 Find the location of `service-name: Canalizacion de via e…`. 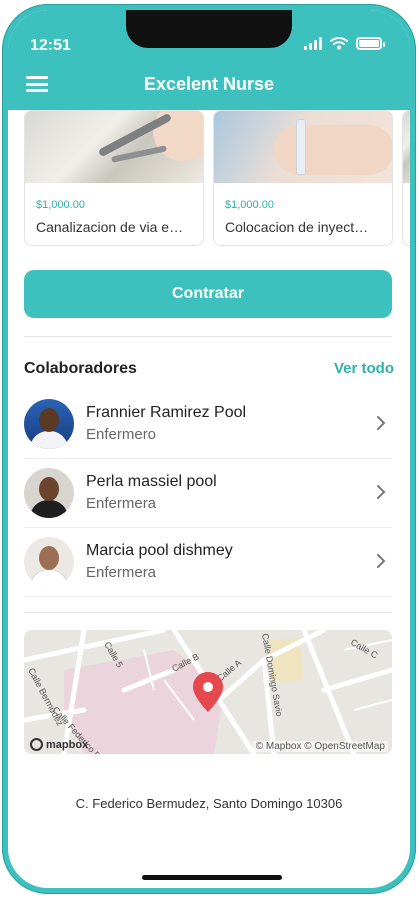

service-name: Canalizacion de via e… is located at coordinates (110, 227).